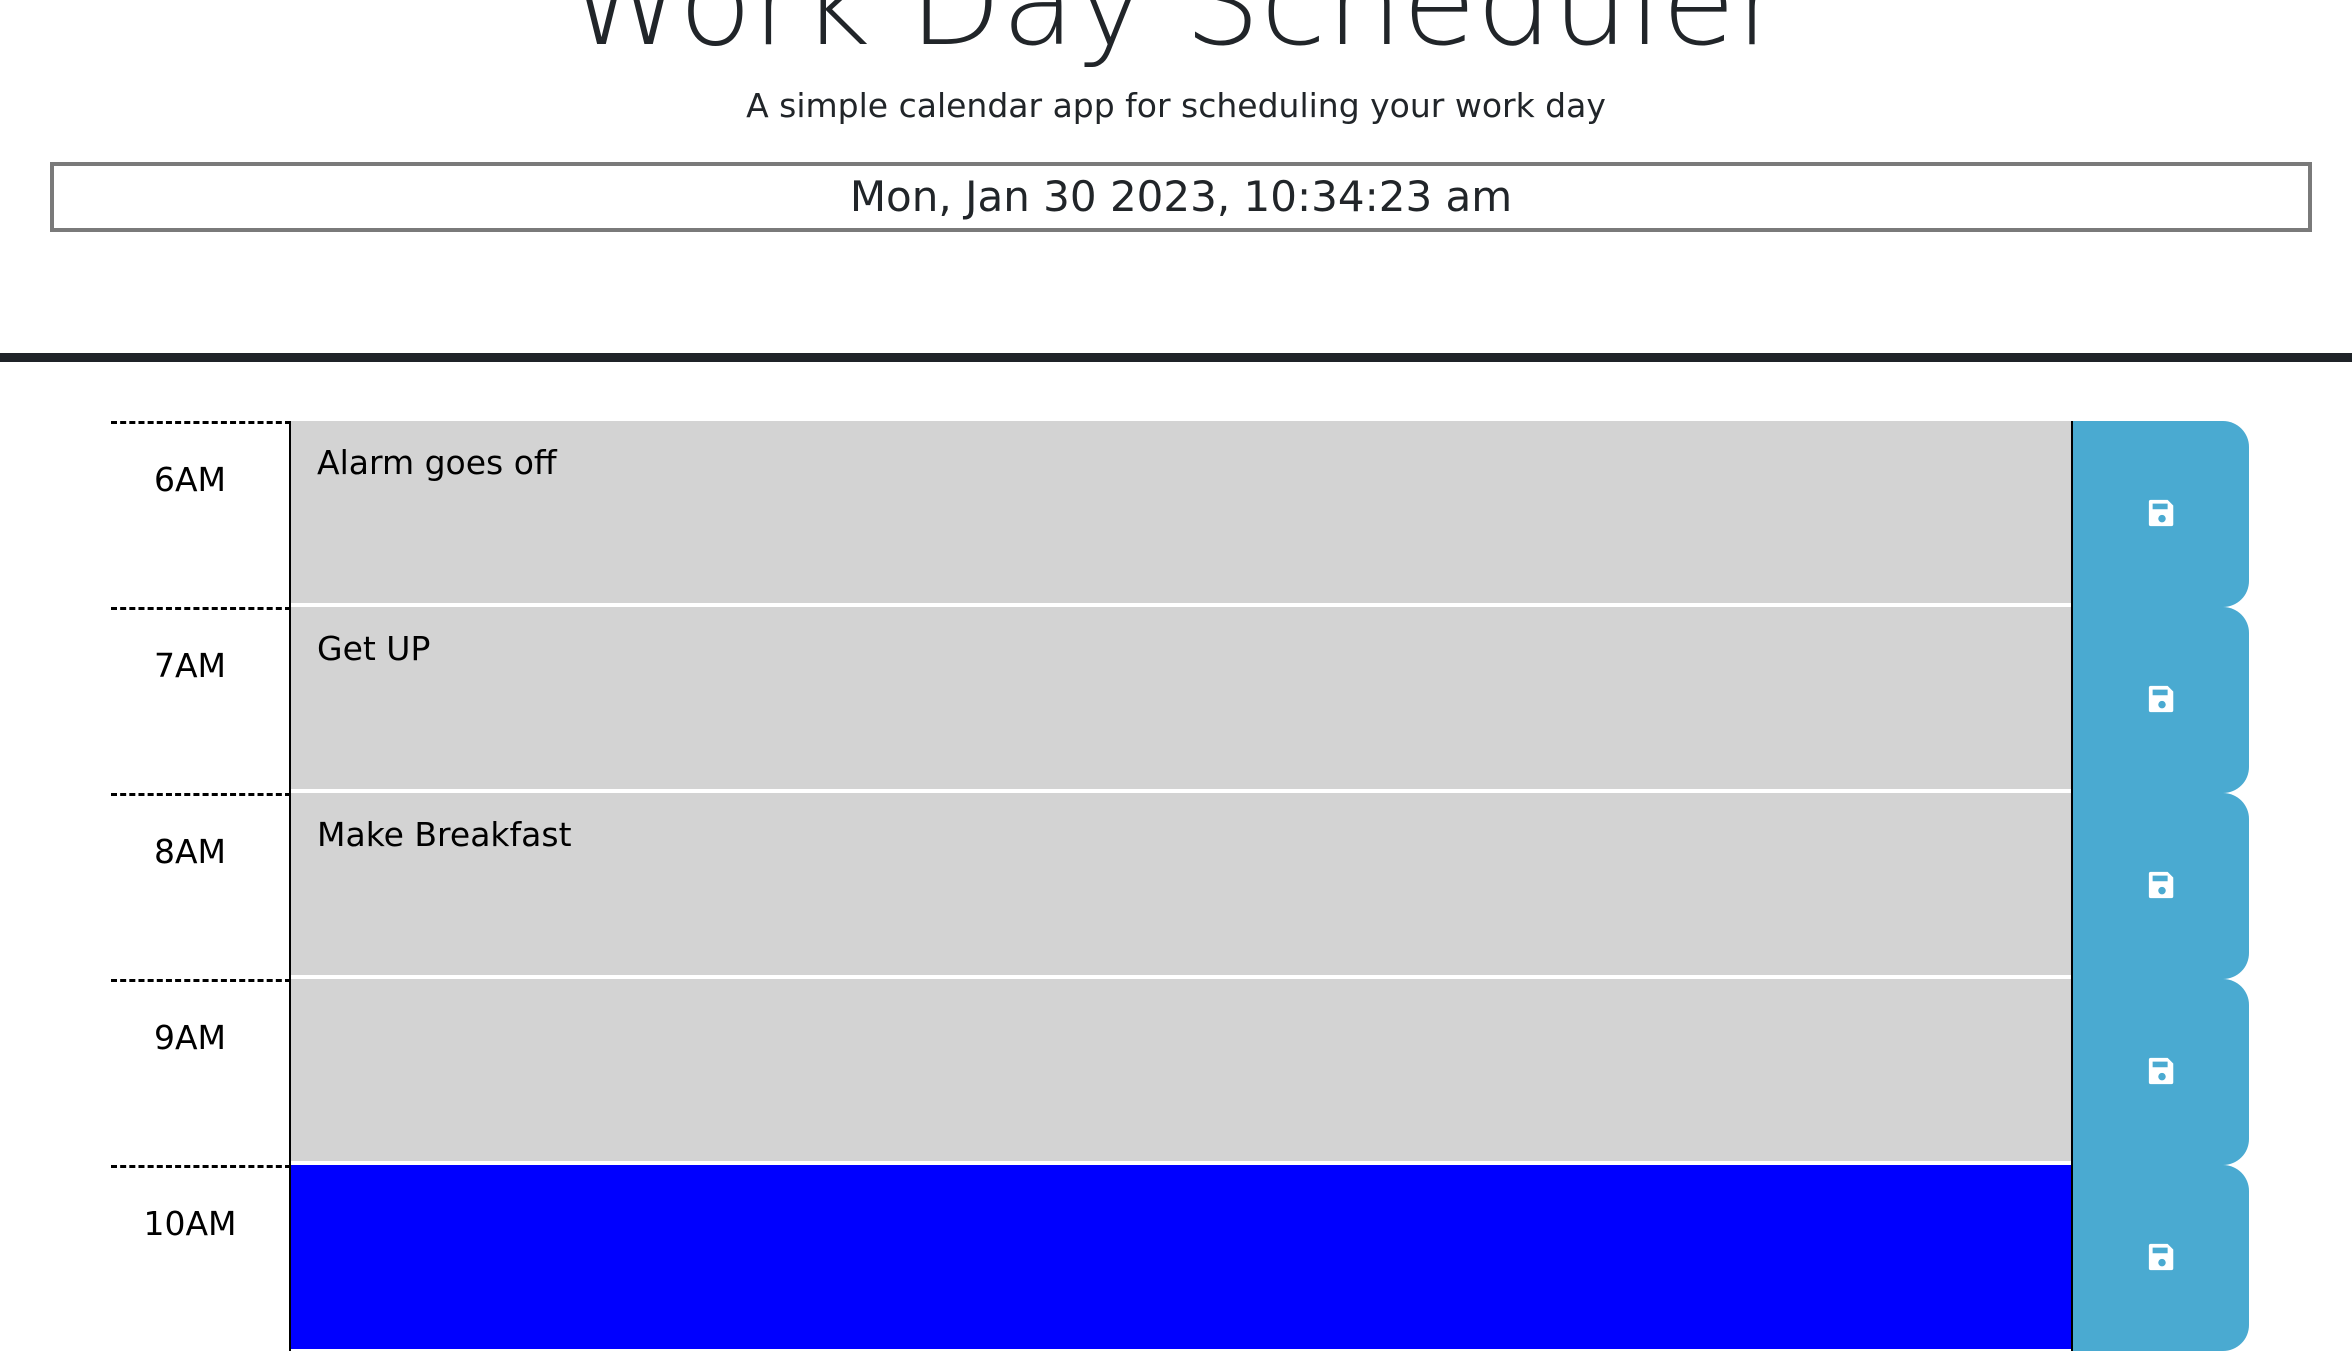  I want to click on hour-label: 7AM, so click(201, 700).